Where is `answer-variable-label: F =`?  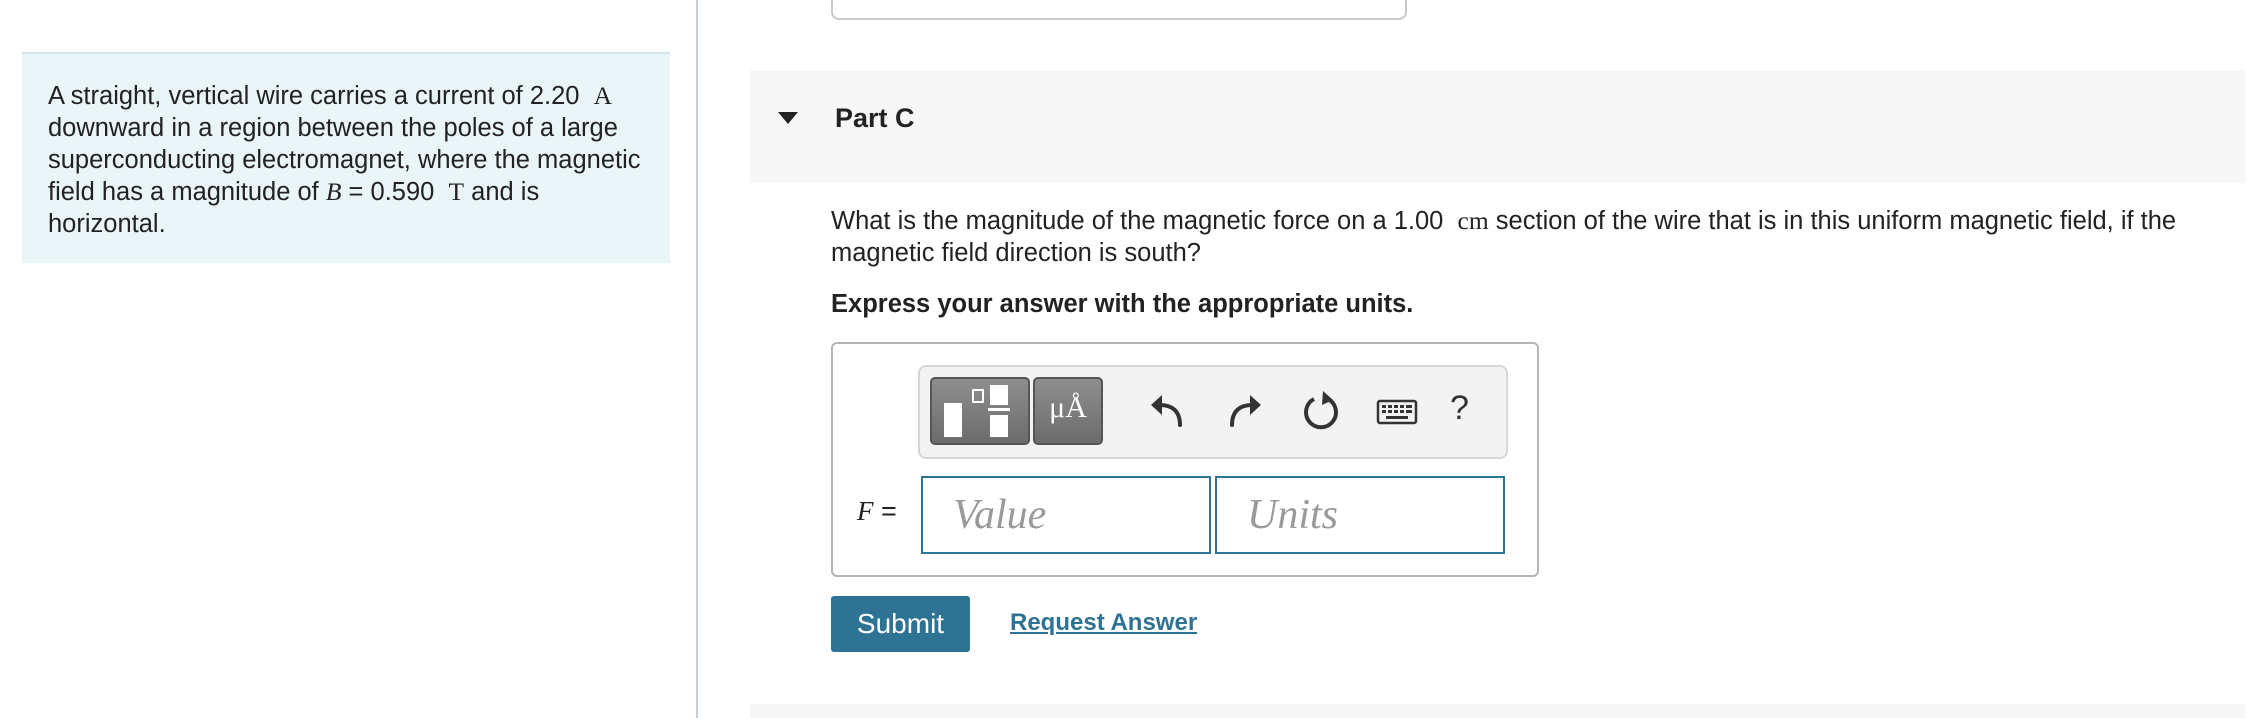 answer-variable-label: F = is located at coordinates (877, 511).